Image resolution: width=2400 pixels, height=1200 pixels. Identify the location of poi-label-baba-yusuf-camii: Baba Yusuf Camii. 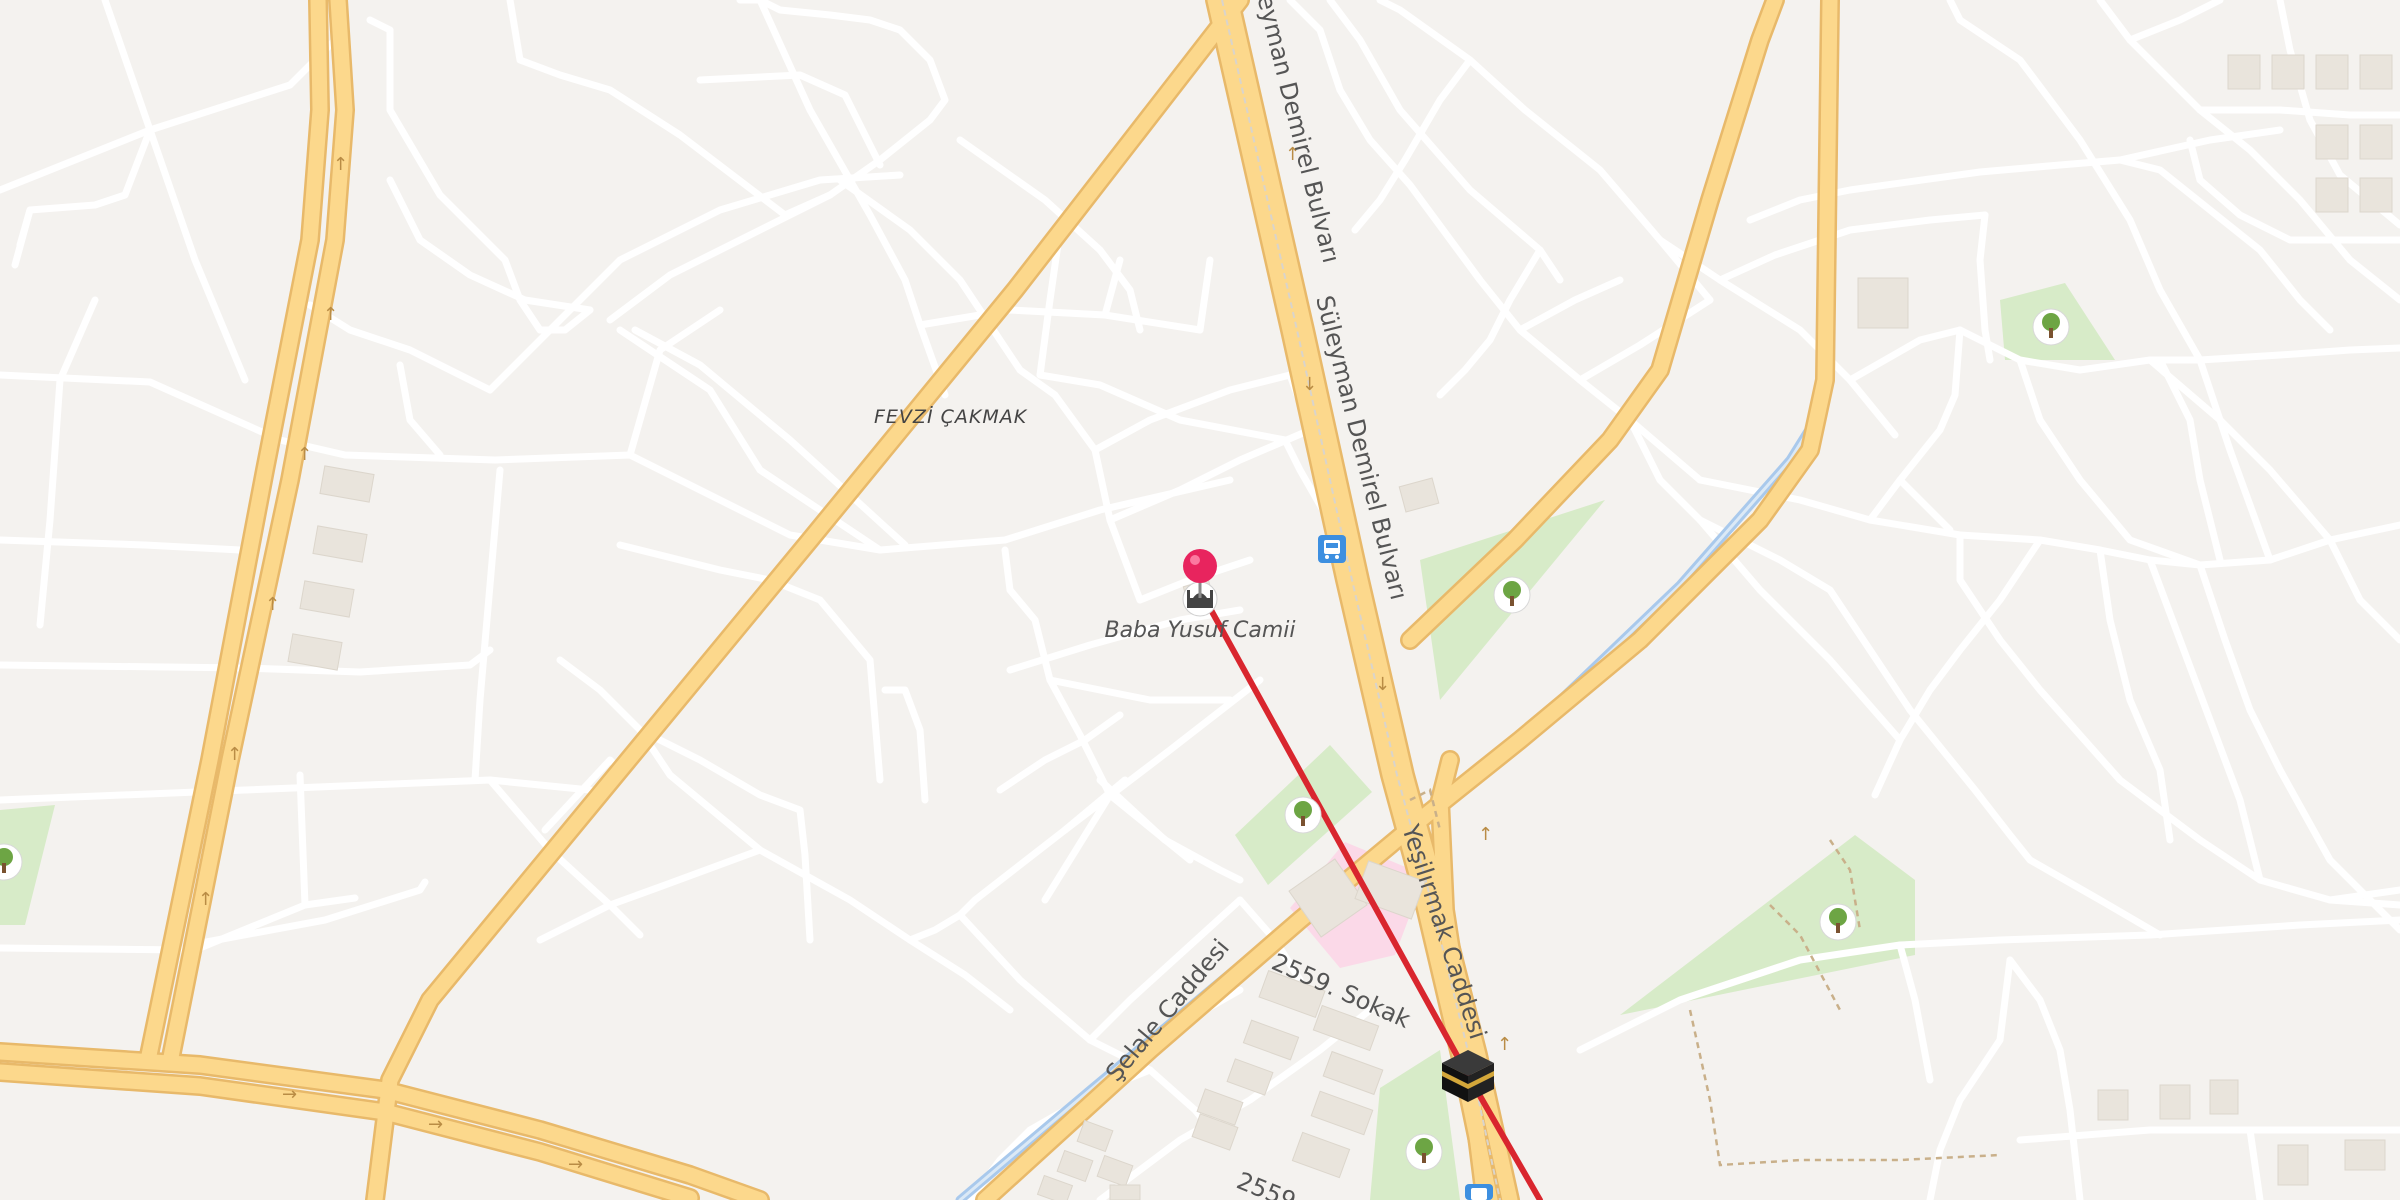
(1199, 630).